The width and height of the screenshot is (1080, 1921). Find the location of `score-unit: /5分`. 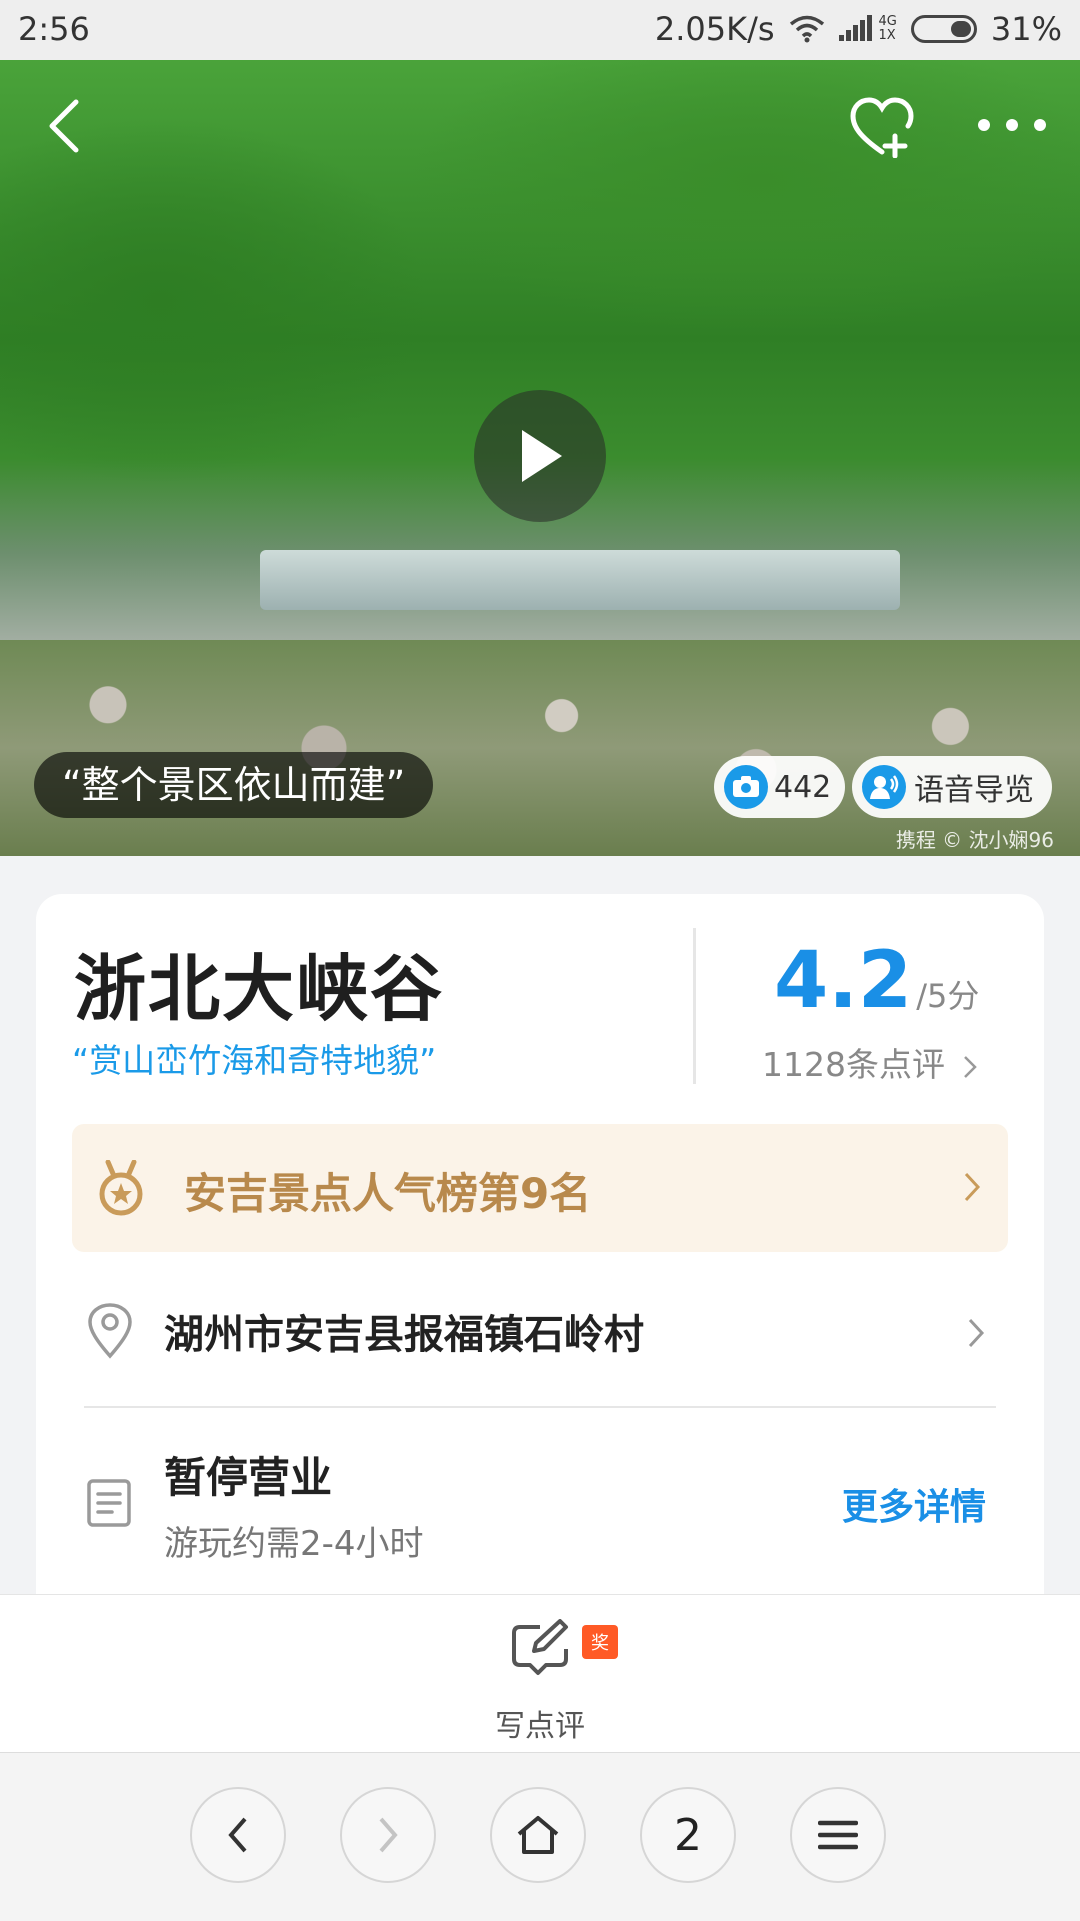

score-unit: /5分 is located at coordinates (948, 996).